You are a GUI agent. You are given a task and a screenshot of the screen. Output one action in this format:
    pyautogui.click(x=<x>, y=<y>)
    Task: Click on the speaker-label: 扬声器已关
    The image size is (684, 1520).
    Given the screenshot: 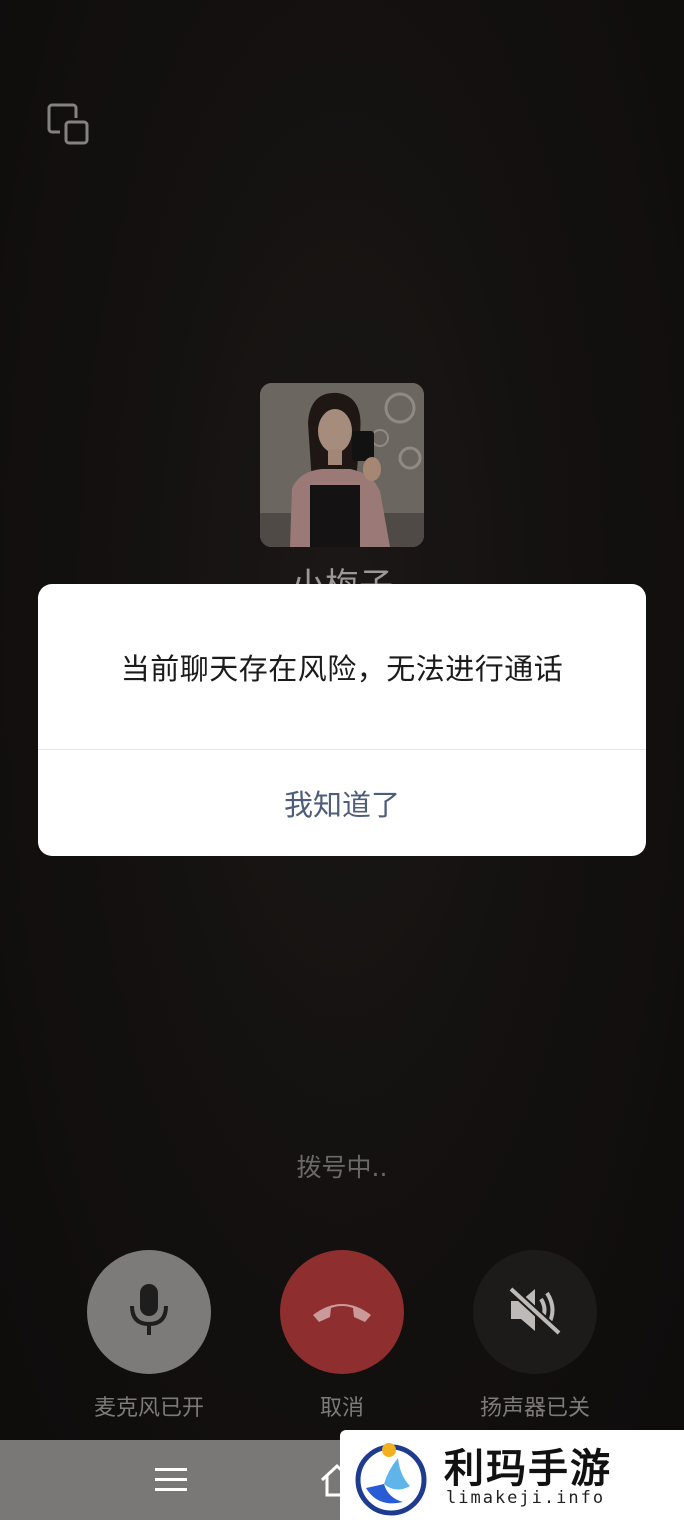 What is the action you would take?
    pyautogui.click(x=534, y=1408)
    